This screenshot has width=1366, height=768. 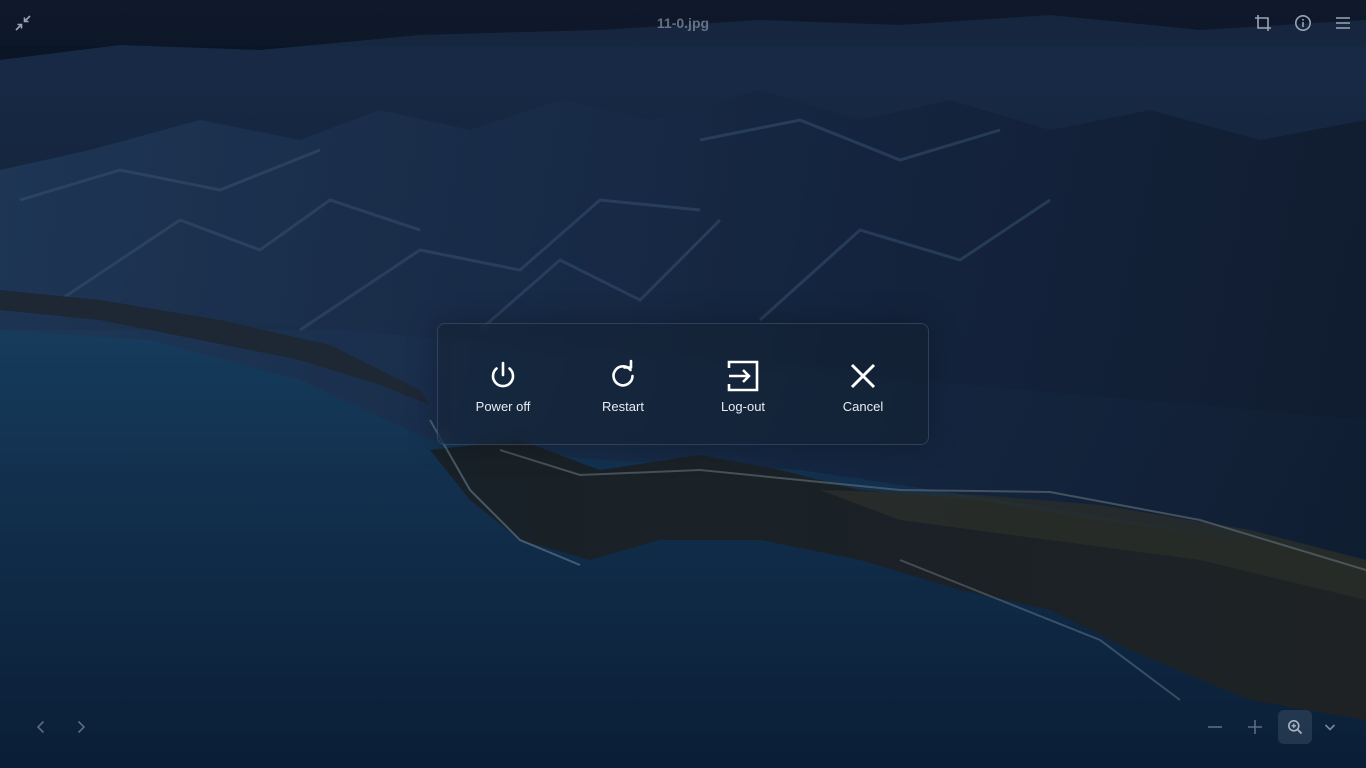 I want to click on power-off-label: Power off, so click(x=503, y=406).